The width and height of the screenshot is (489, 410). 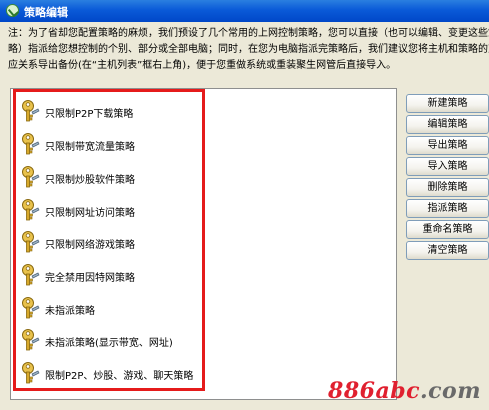 What do you see at coordinates (90, 245) in the screenshot?
I see `policy-label: 只限制网络游戏策略` at bounding box center [90, 245].